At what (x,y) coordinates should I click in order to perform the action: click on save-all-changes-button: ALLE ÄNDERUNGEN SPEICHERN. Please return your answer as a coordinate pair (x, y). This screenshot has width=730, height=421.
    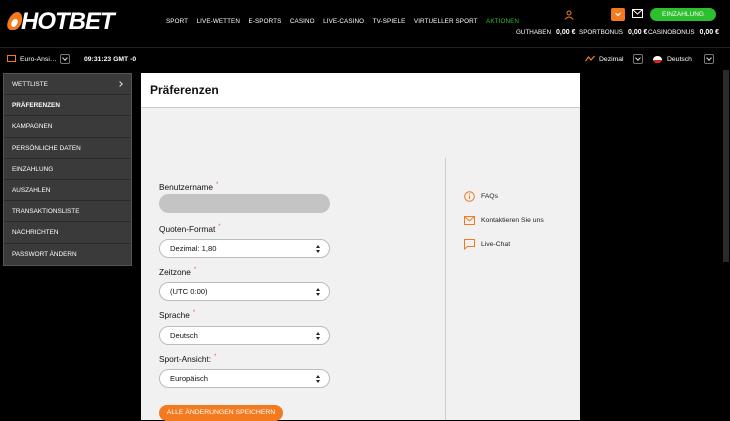
    Looking at the image, I should click on (221, 413).